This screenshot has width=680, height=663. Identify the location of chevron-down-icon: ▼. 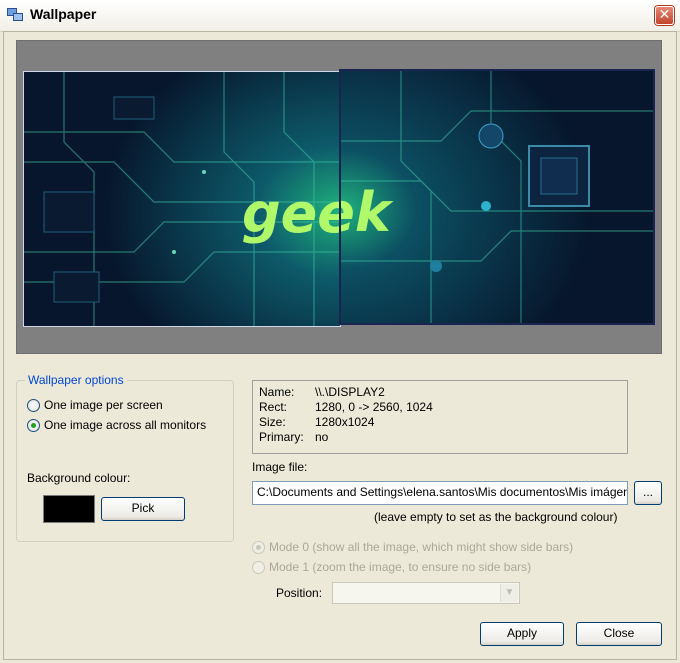
(509, 593).